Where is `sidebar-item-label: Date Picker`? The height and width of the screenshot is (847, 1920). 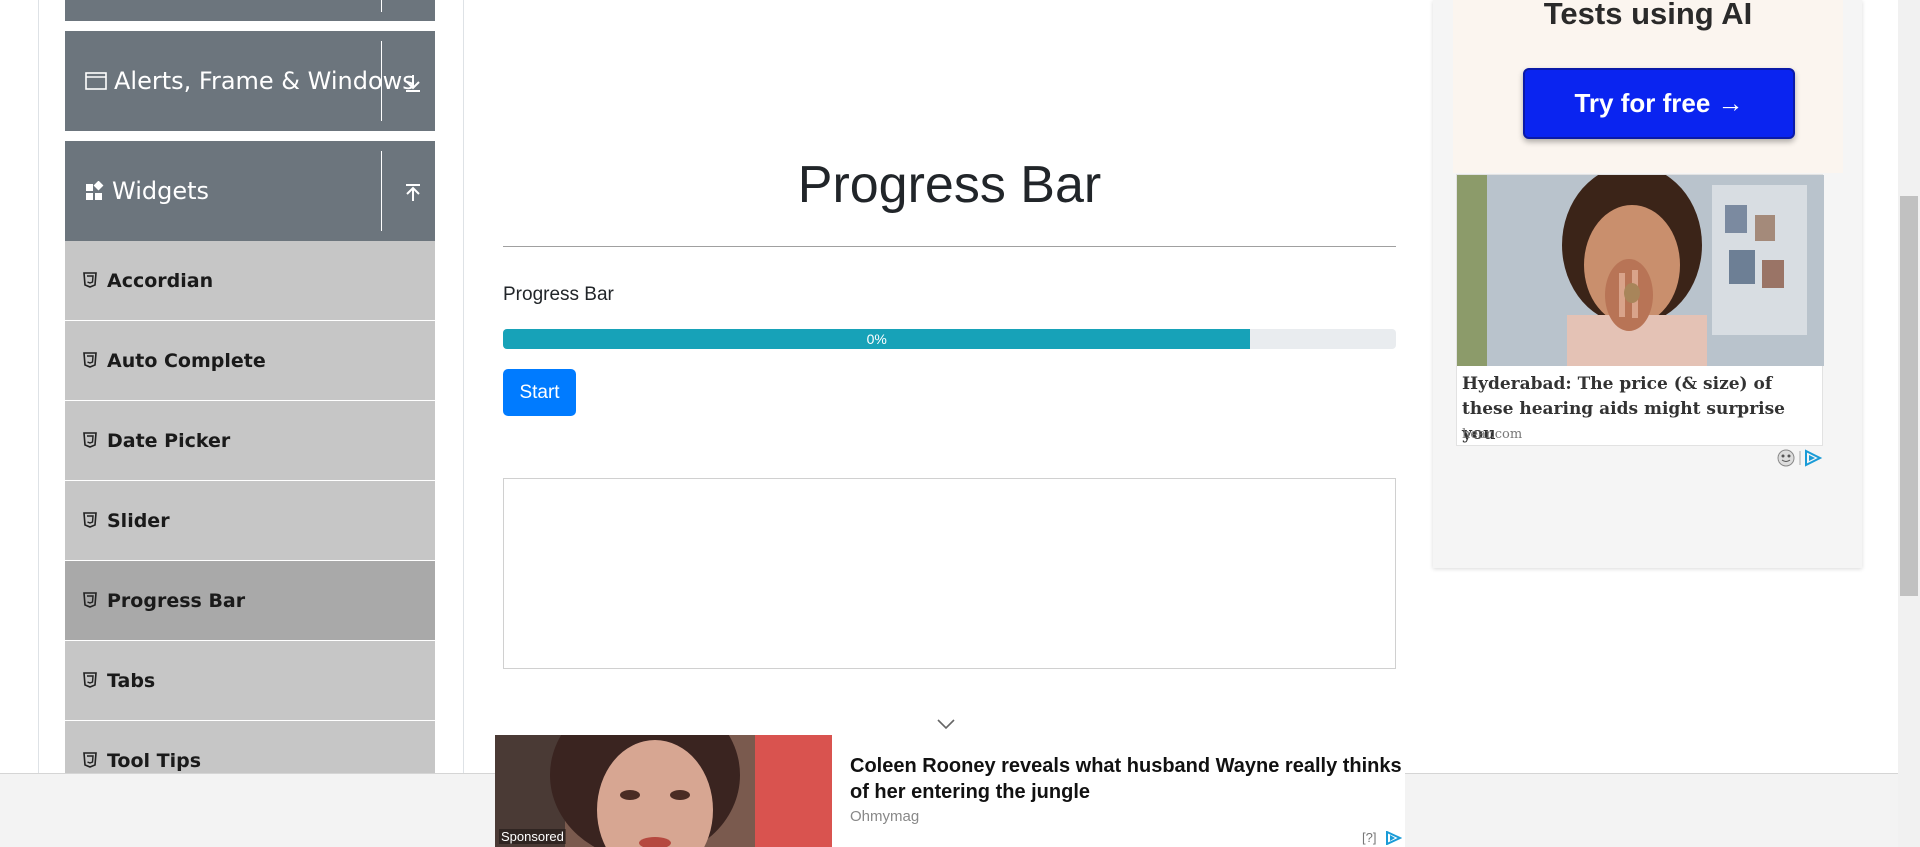
sidebar-item-label: Date Picker is located at coordinates (169, 441).